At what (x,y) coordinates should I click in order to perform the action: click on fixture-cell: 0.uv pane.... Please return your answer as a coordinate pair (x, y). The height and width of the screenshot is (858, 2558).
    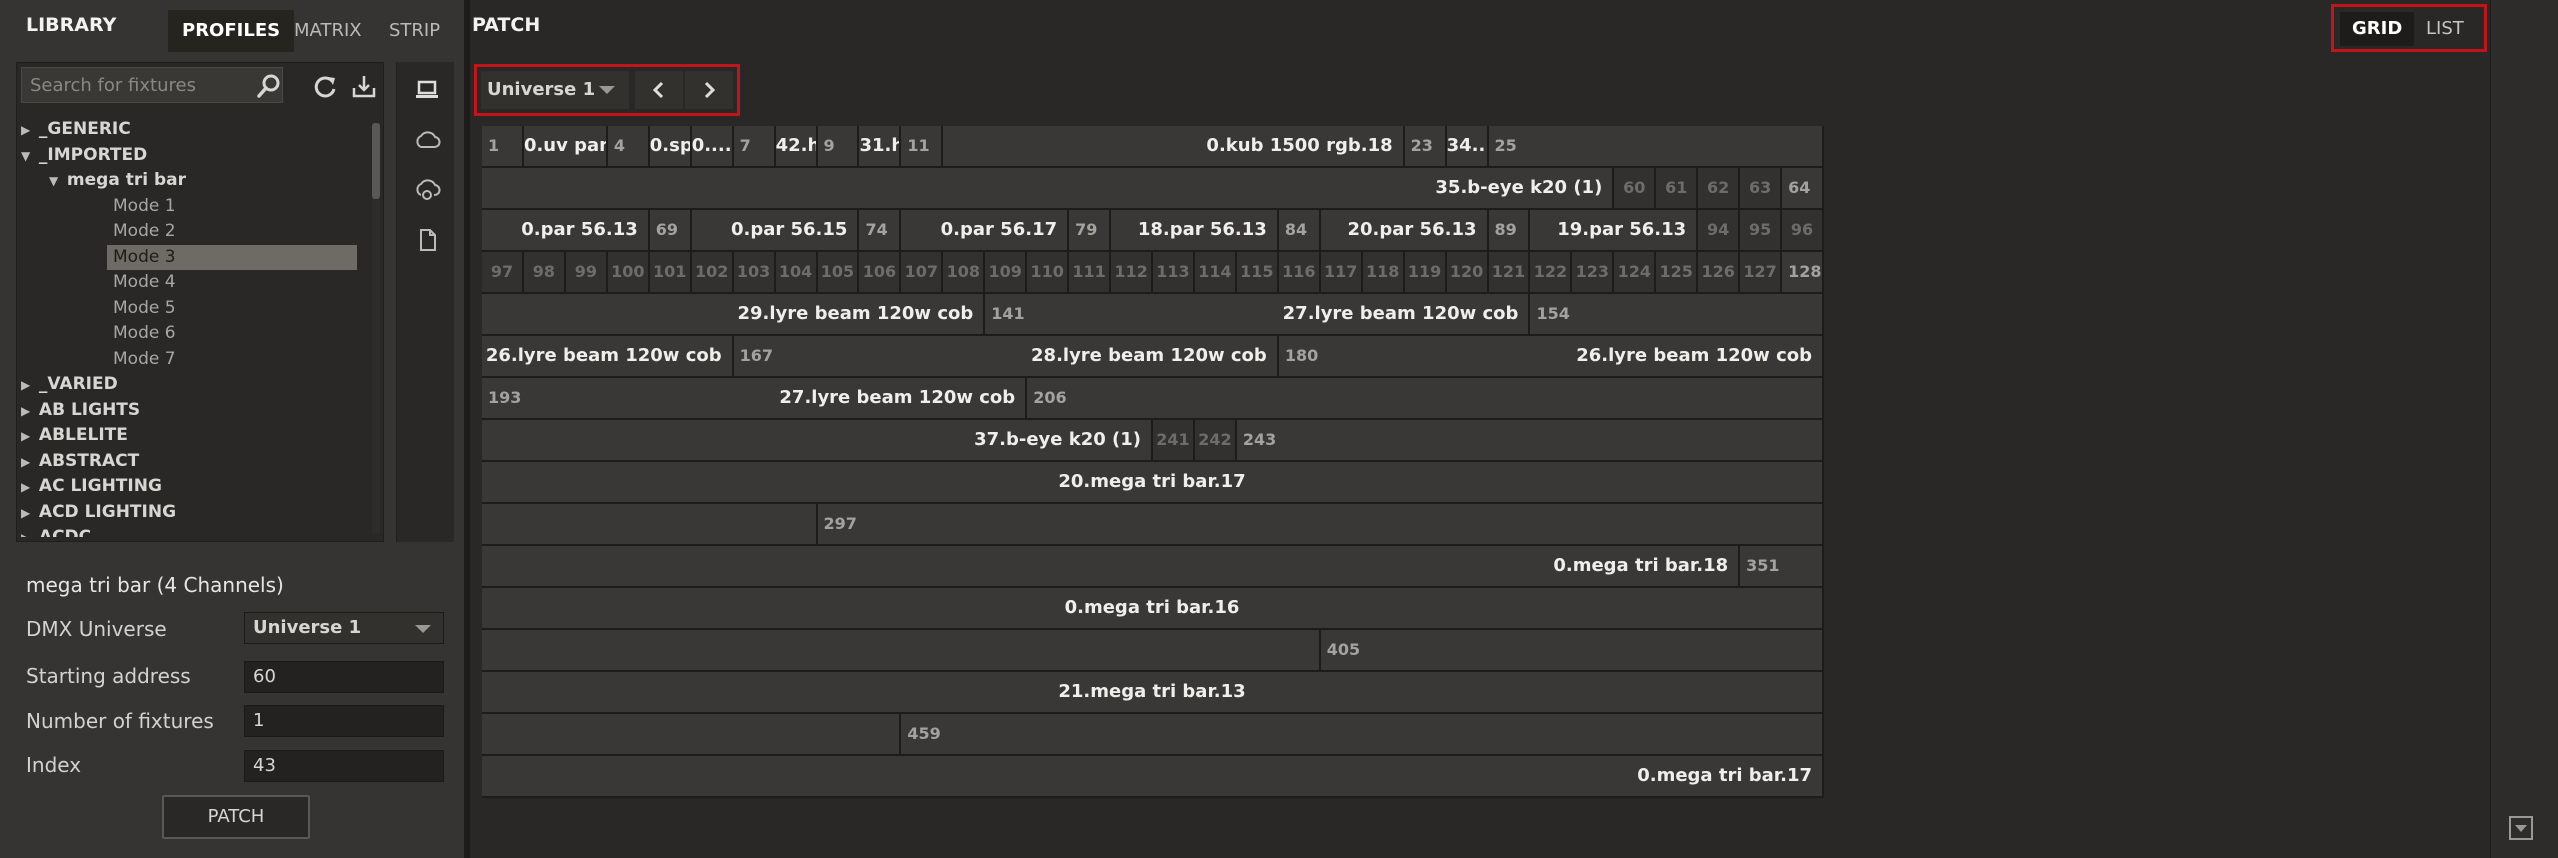
    Looking at the image, I should click on (565, 147).